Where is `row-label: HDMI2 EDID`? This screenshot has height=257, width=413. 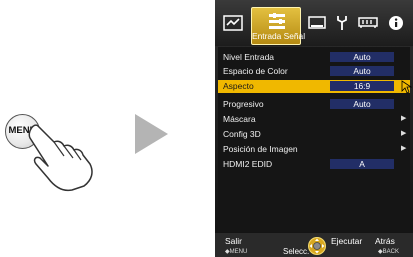 row-label: HDMI2 EDID is located at coordinates (248, 164).